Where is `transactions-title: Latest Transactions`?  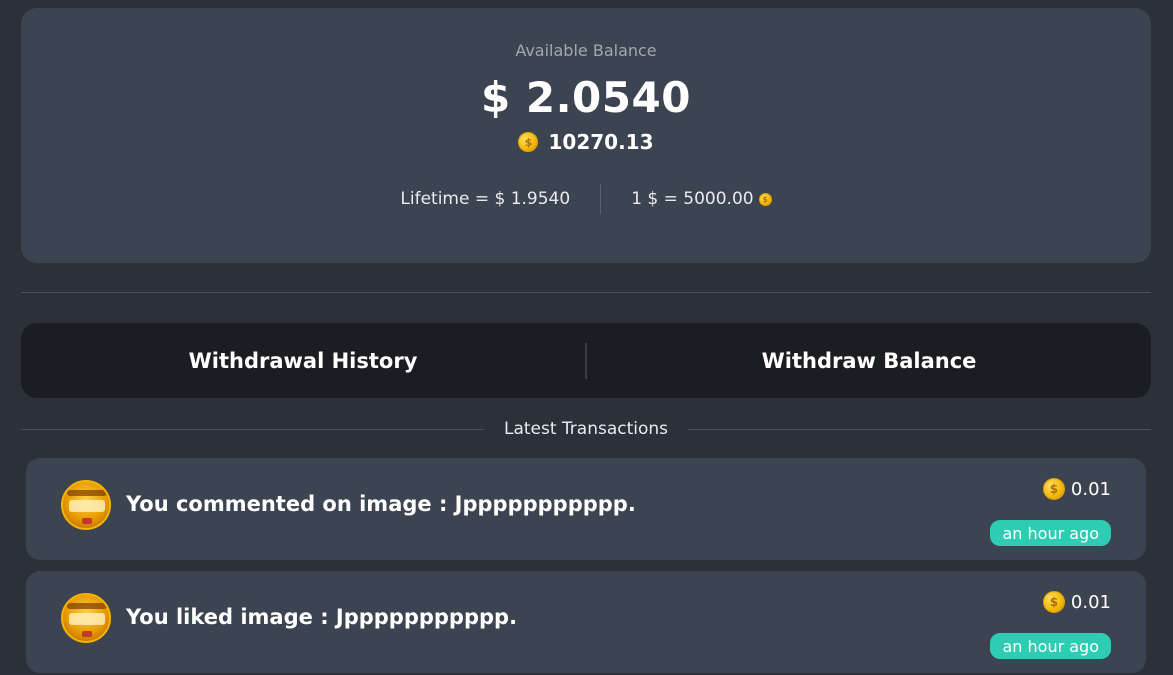 transactions-title: Latest Transactions is located at coordinates (586, 429).